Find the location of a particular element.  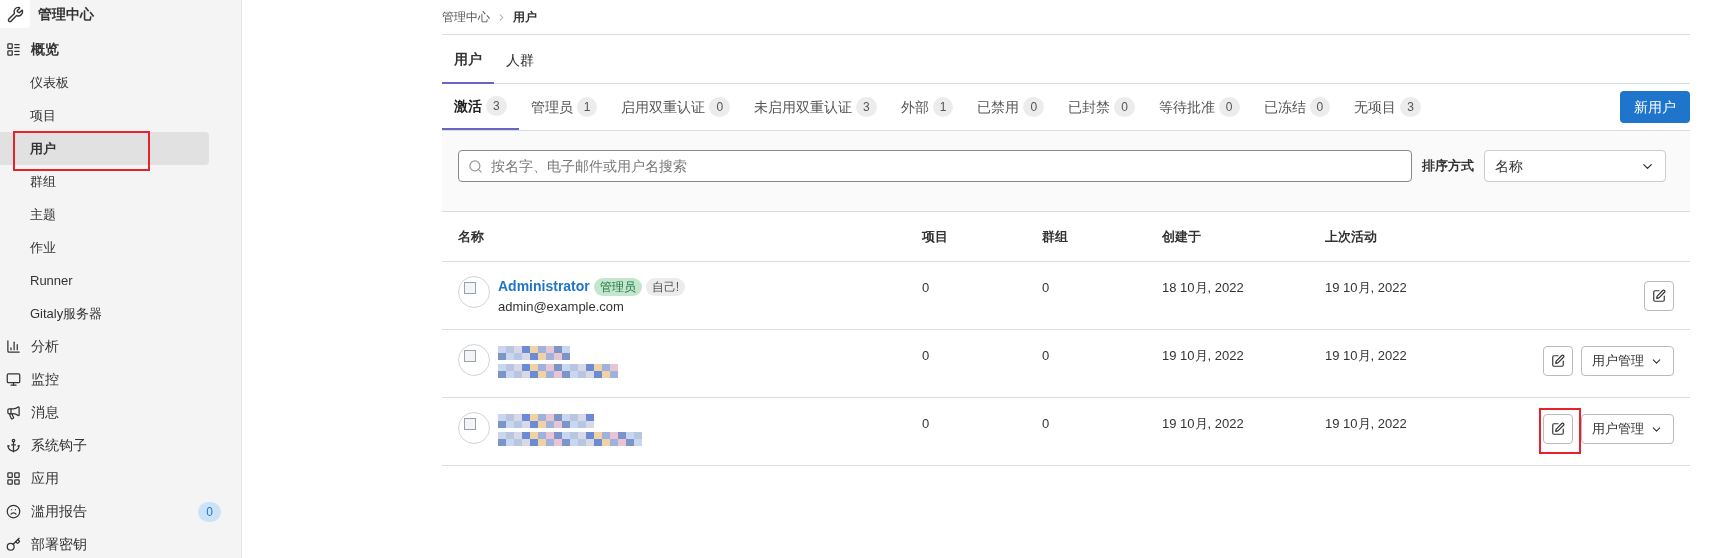

sidebar-item: 滥用报告 0 is located at coordinates (120, 511).